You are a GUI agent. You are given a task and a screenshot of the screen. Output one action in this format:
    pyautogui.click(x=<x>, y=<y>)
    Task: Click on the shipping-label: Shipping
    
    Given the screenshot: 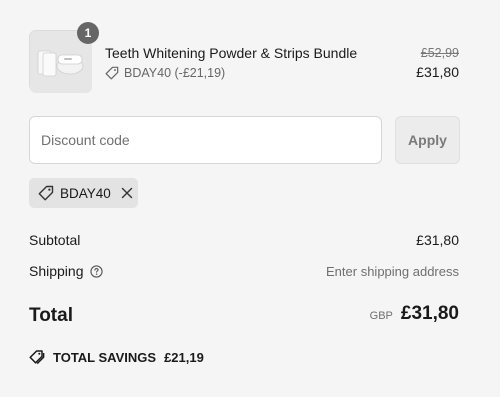 What is the action you would take?
    pyautogui.click(x=56, y=271)
    